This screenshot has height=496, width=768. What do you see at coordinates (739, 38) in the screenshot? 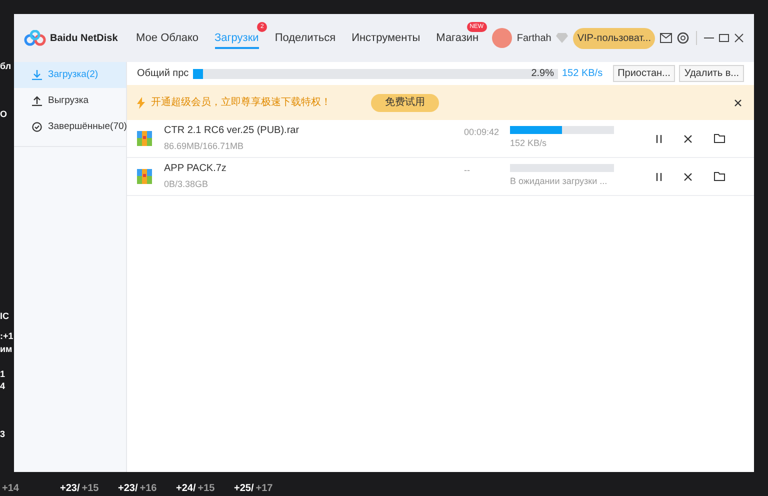
I see `close-icon` at bounding box center [739, 38].